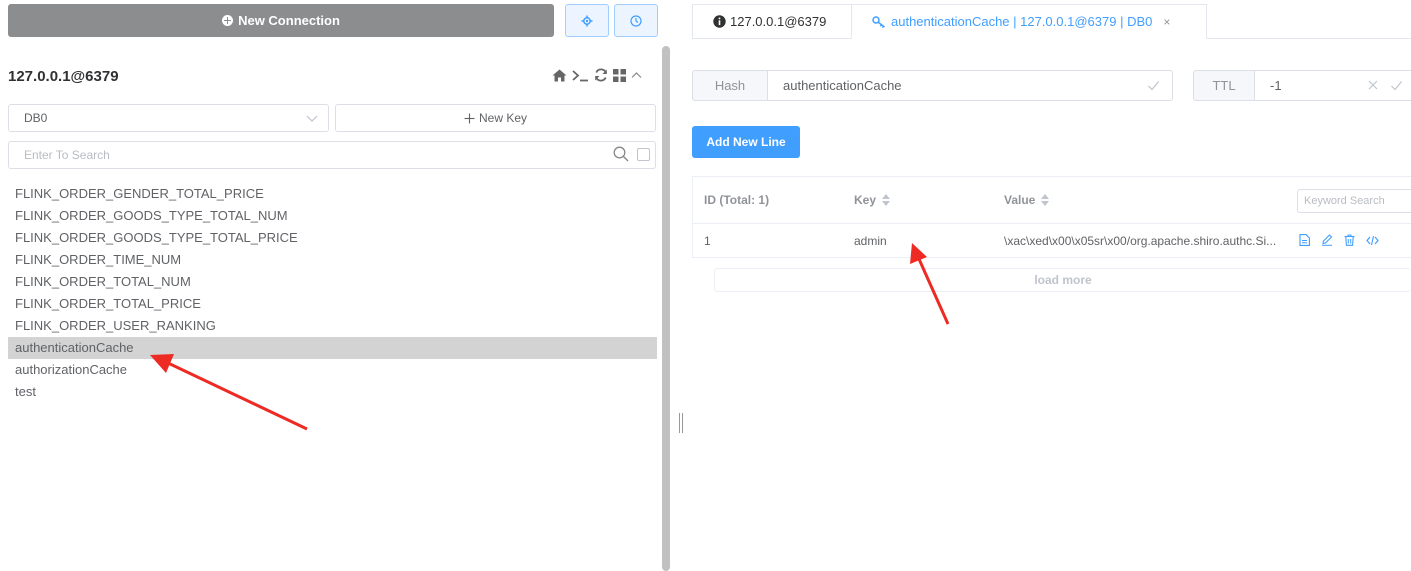 Image resolution: width=1411 pixels, height=571 pixels. Describe the element at coordinates (1354, 201) in the screenshot. I see `keyword-search-input` at that location.